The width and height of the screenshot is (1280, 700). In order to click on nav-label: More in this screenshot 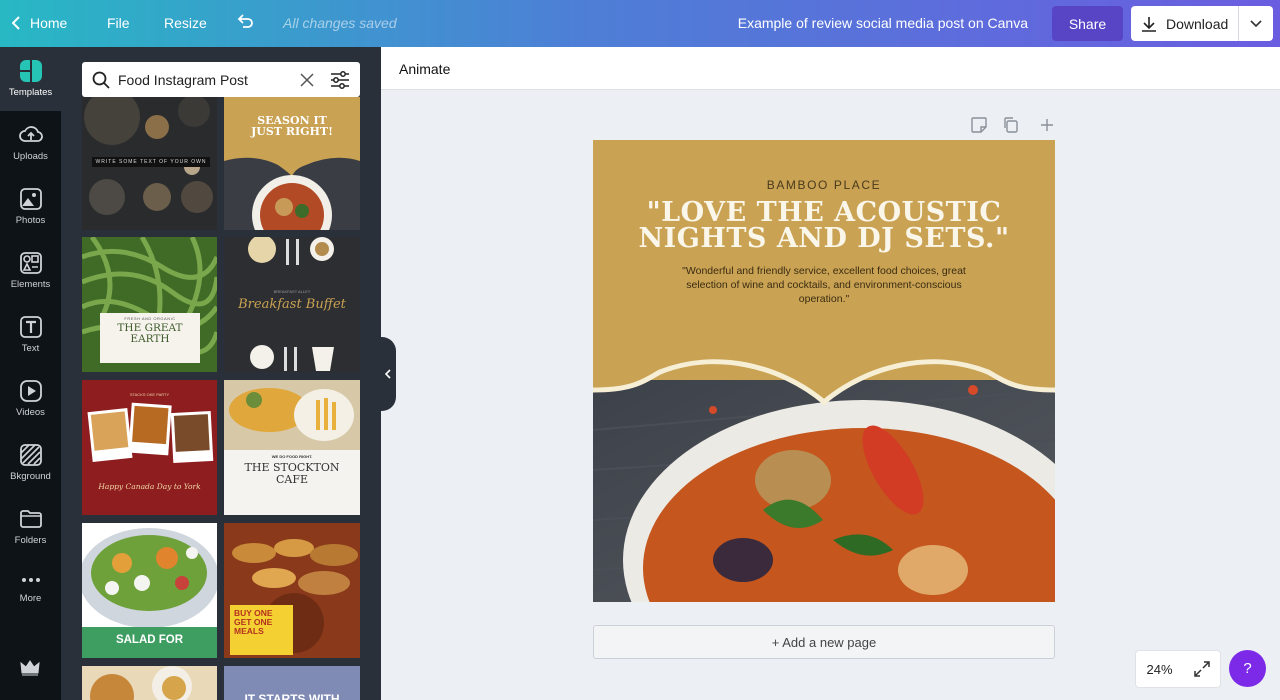, I will do `click(30, 598)`.